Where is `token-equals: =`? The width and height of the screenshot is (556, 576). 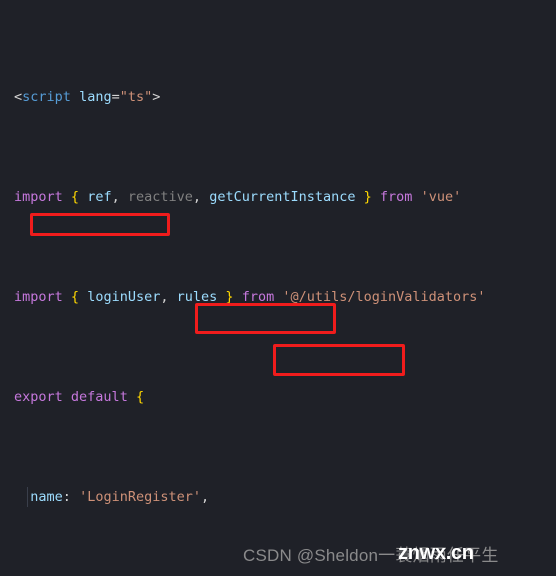
token-equals: = is located at coordinates (115, 97).